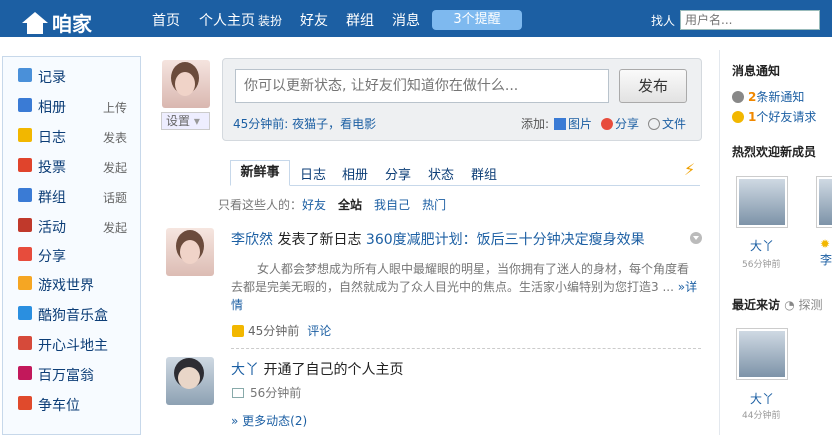  I want to click on alerts-button: 3个提醒, so click(477, 20).